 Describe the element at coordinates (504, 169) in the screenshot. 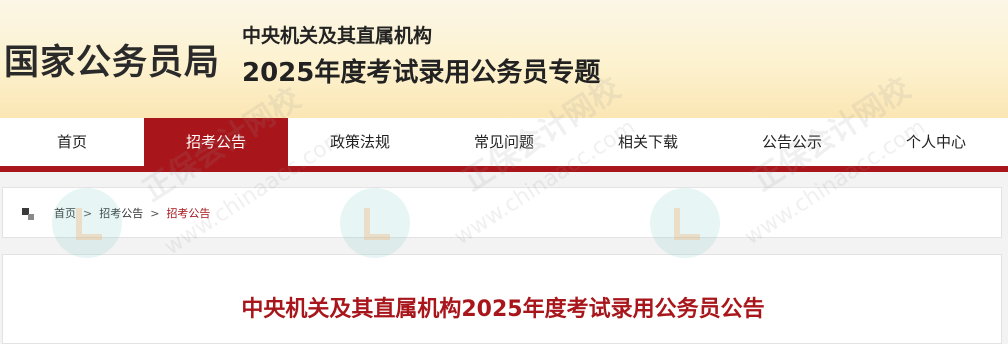

I see `nav-underline` at that location.